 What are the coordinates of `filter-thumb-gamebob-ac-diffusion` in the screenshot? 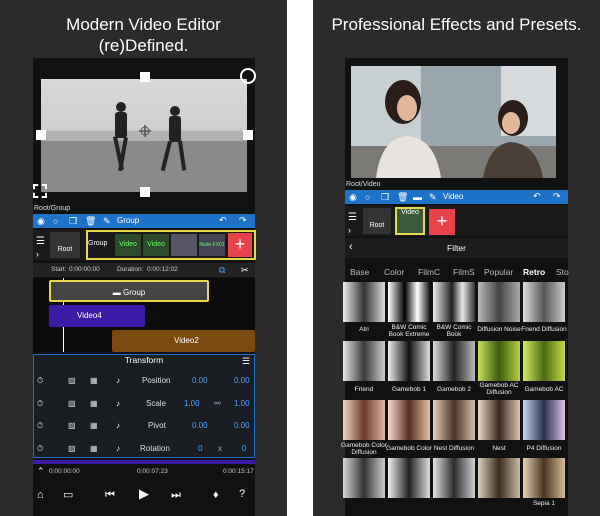 It's located at (499, 361).